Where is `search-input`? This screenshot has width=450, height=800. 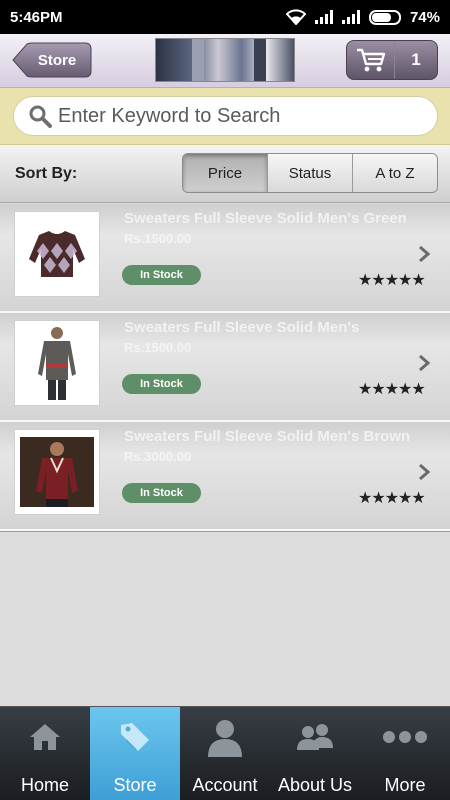
search-input is located at coordinates (247, 116).